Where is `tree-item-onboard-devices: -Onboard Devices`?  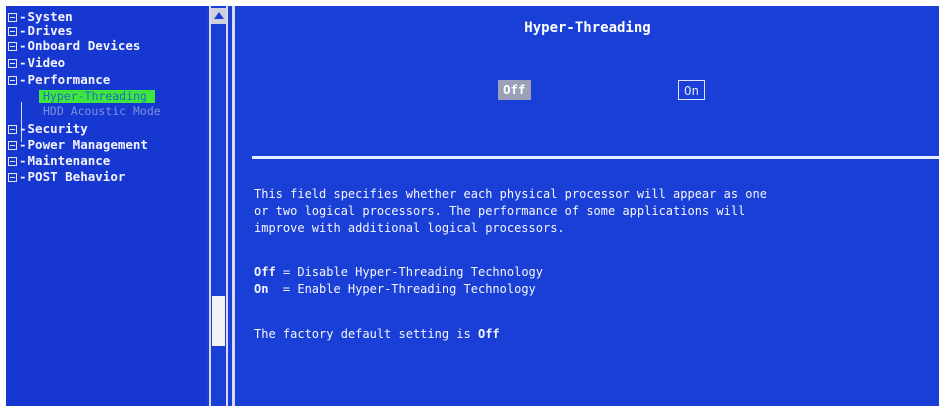 tree-item-onboard-devices: -Onboard Devices is located at coordinates (74, 46).